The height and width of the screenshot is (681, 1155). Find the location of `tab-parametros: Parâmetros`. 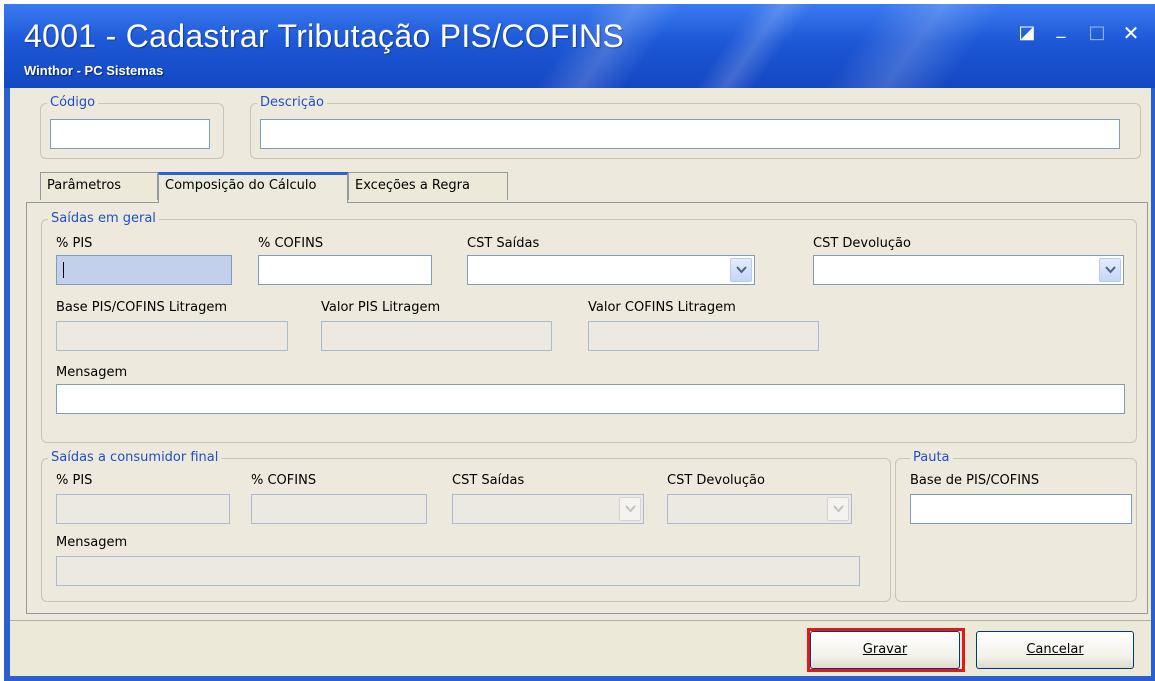

tab-parametros: Parâmetros is located at coordinates (99, 186).